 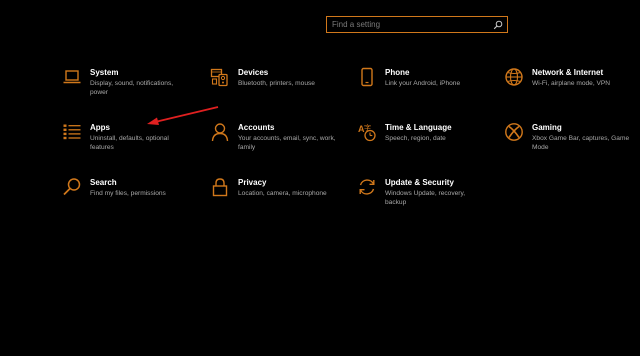 I want to click on tile-description: Uninstall, defaults, optional features, so click(x=129, y=143).